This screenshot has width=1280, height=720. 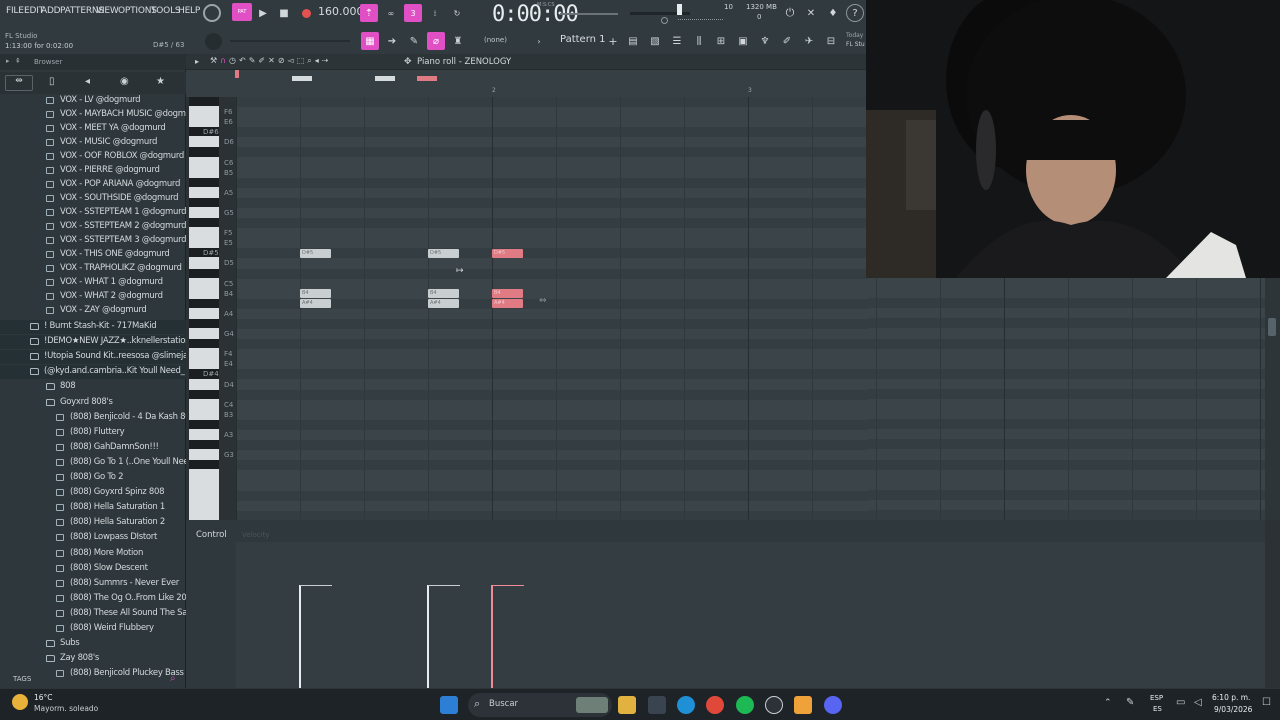 What do you see at coordinates (1156, 698) in the screenshot?
I see `language-indicator: ESP` at bounding box center [1156, 698].